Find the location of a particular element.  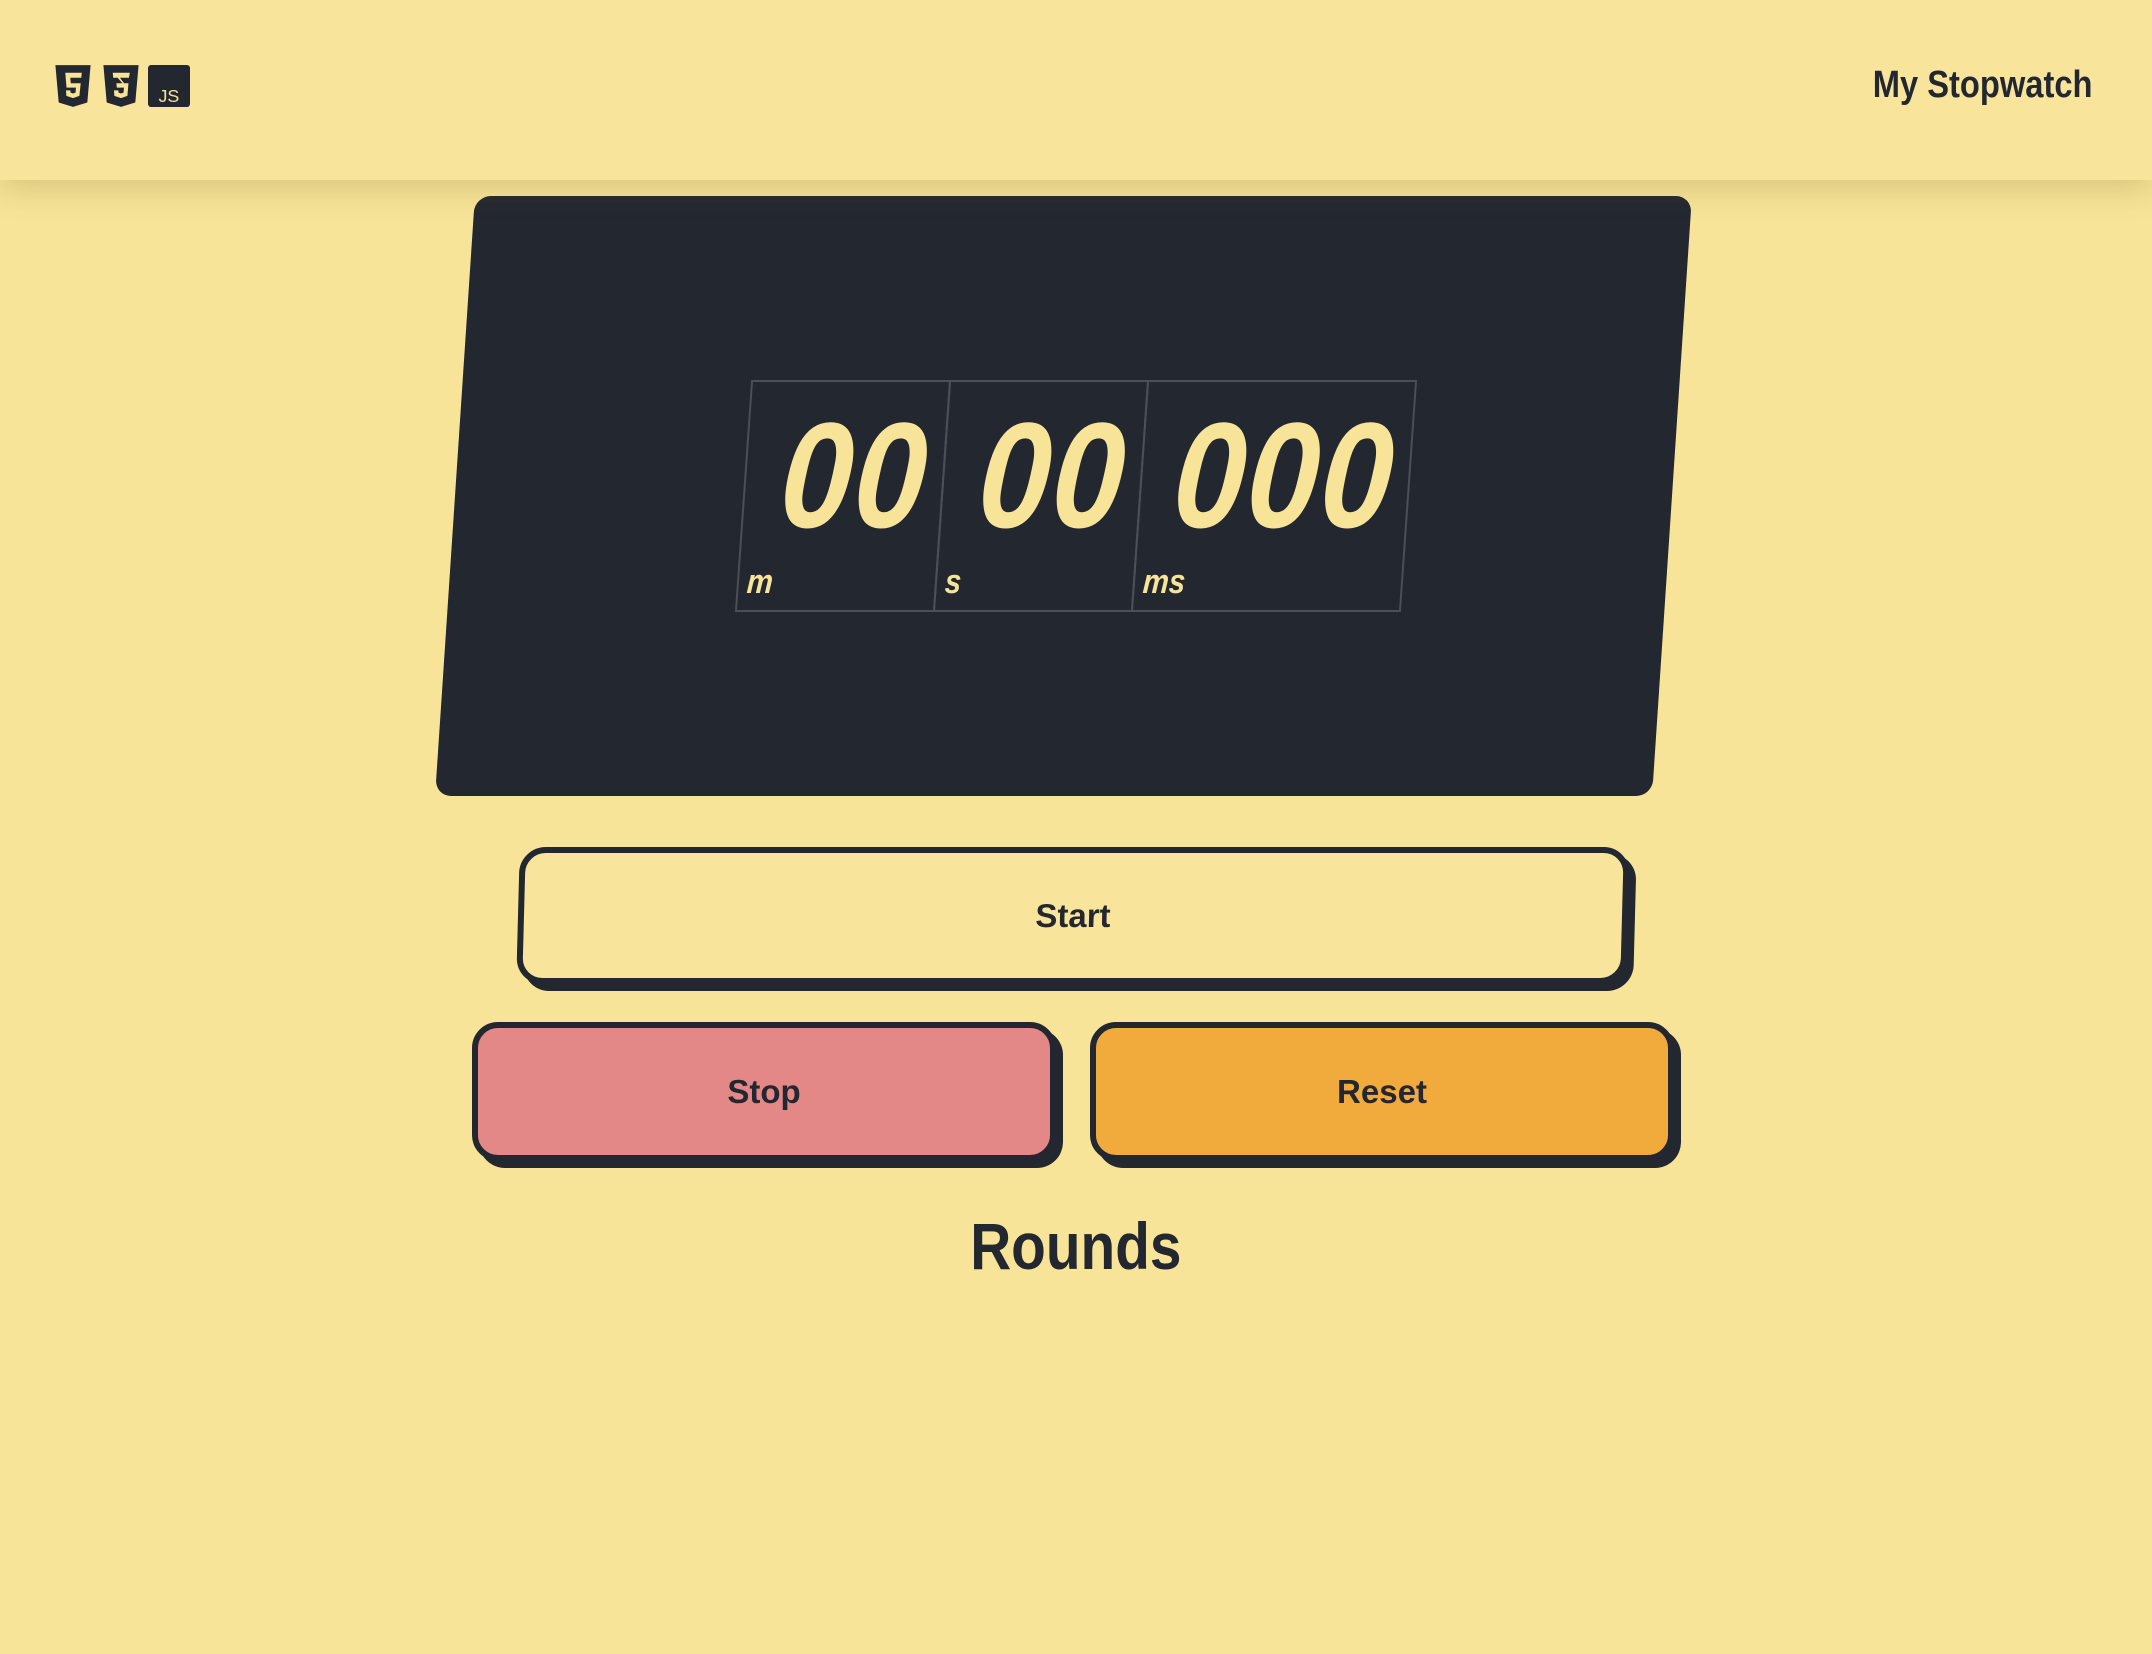

rounds-heading-text: Rounds is located at coordinates (1076, 1246).